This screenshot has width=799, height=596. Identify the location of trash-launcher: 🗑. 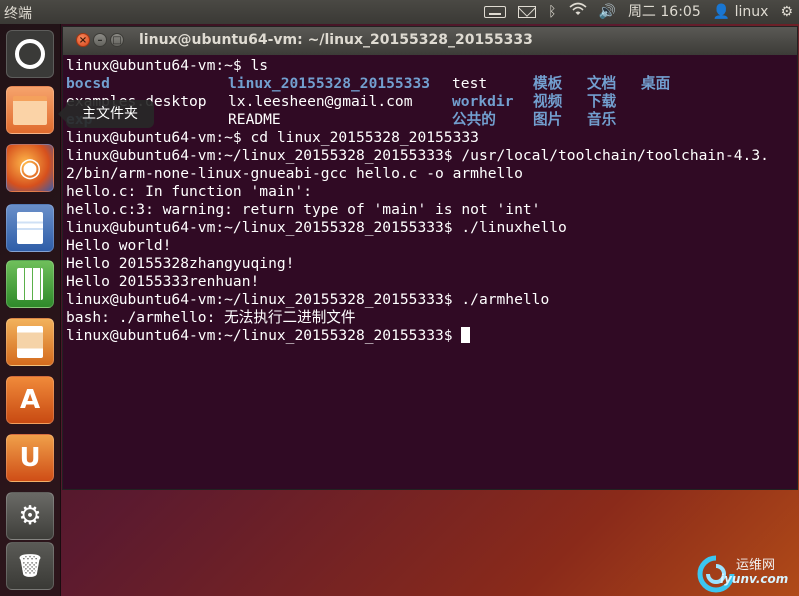
(30, 566).